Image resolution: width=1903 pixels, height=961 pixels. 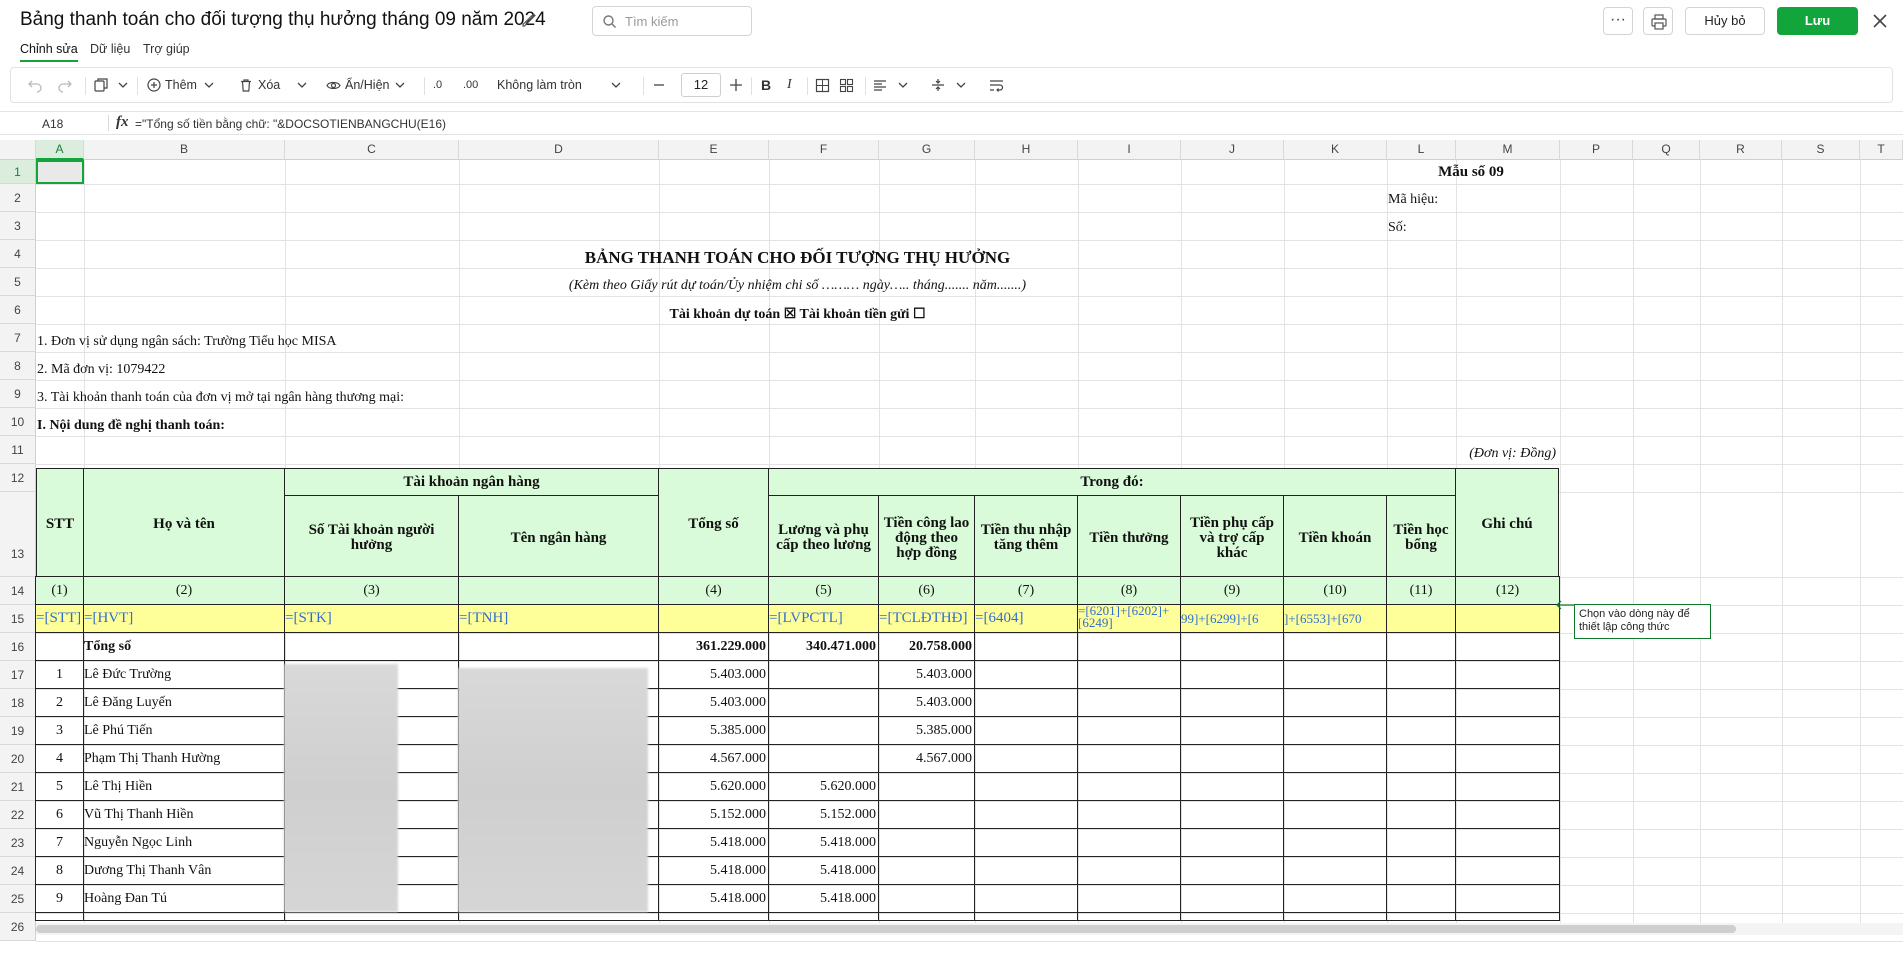 What do you see at coordinates (1658, 21) in the screenshot?
I see `print-button` at bounding box center [1658, 21].